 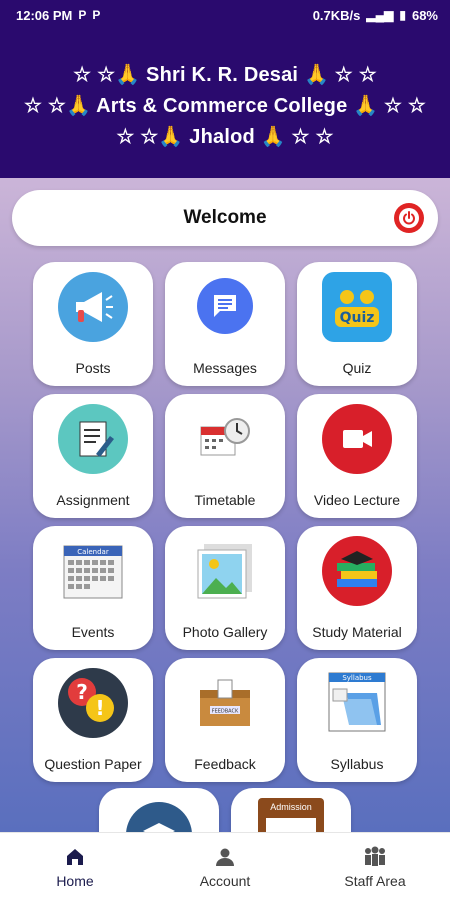 I want to click on quiz-icon: Quiz, so click(x=357, y=307).